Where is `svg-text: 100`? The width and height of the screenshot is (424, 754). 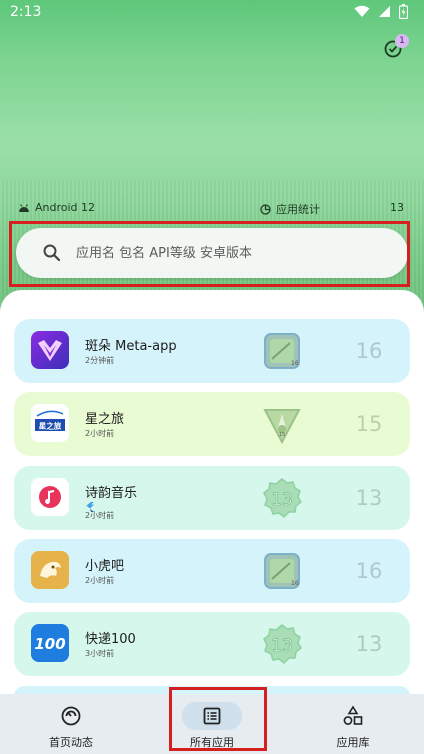 svg-text: 100 is located at coordinates (49, 644).